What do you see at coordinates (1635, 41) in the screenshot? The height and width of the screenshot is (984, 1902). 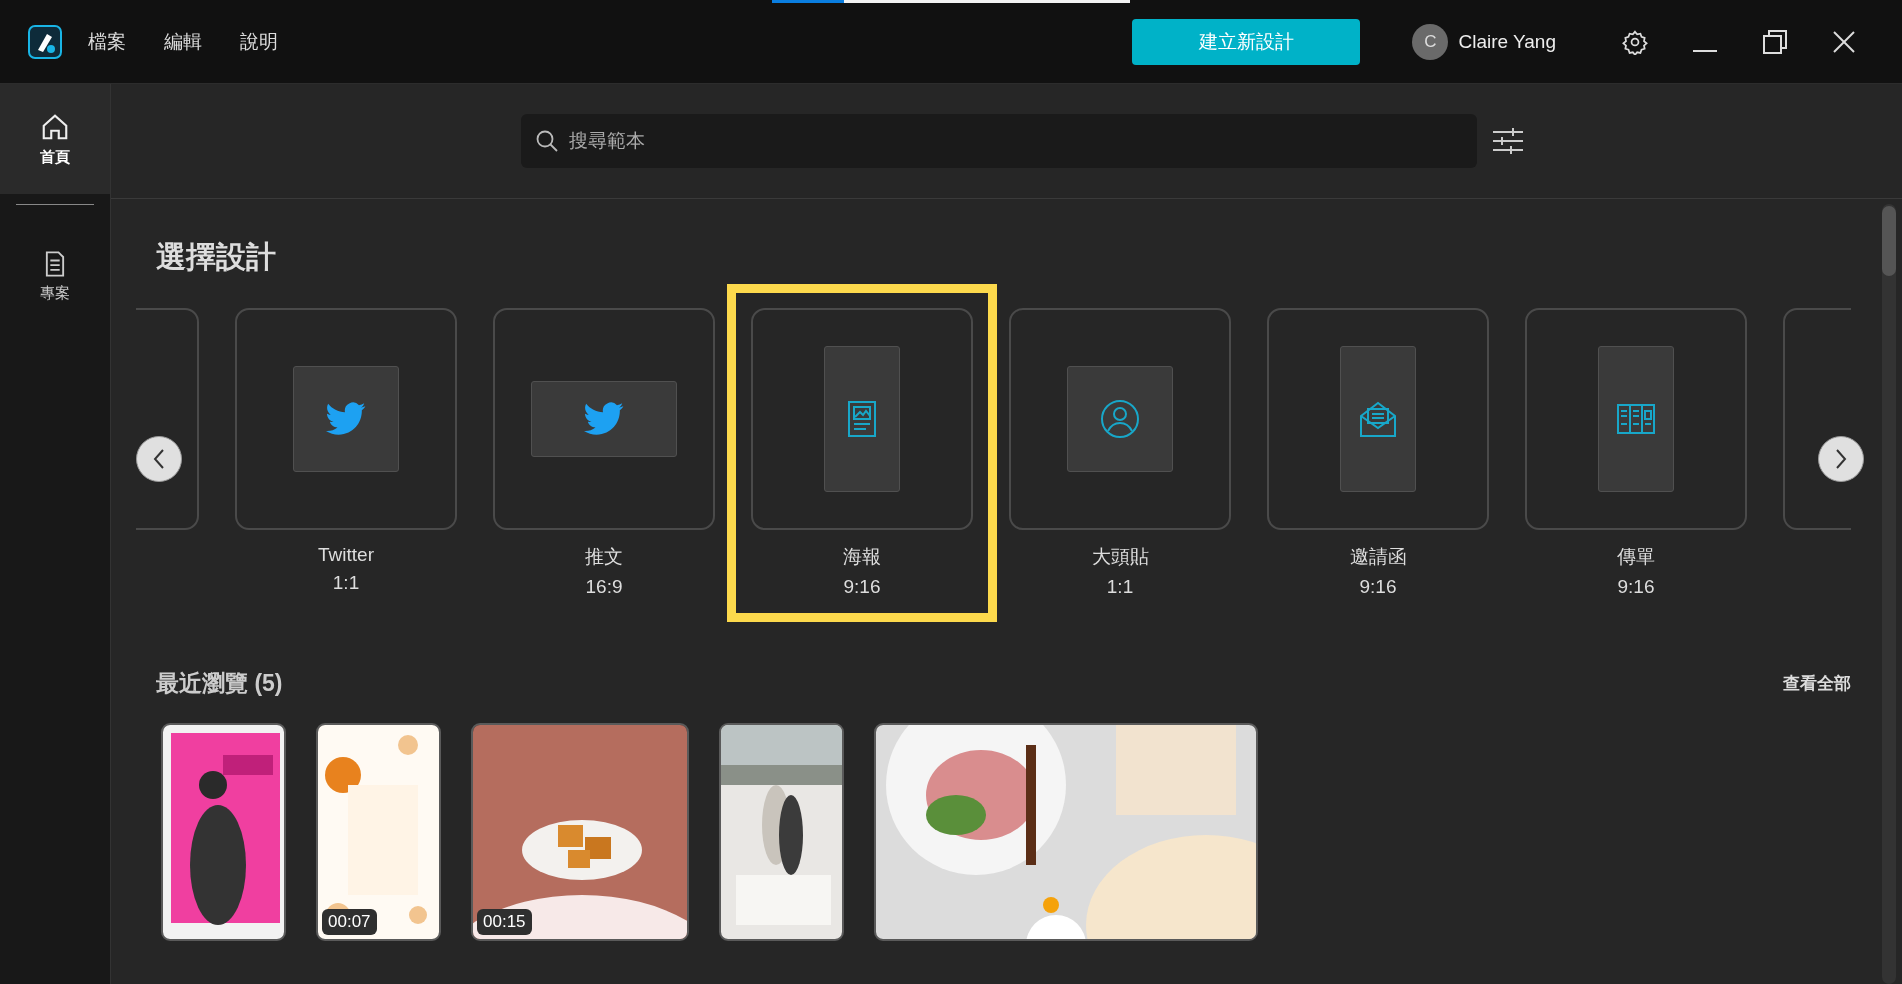 I see `settings-icon` at bounding box center [1635, 41].